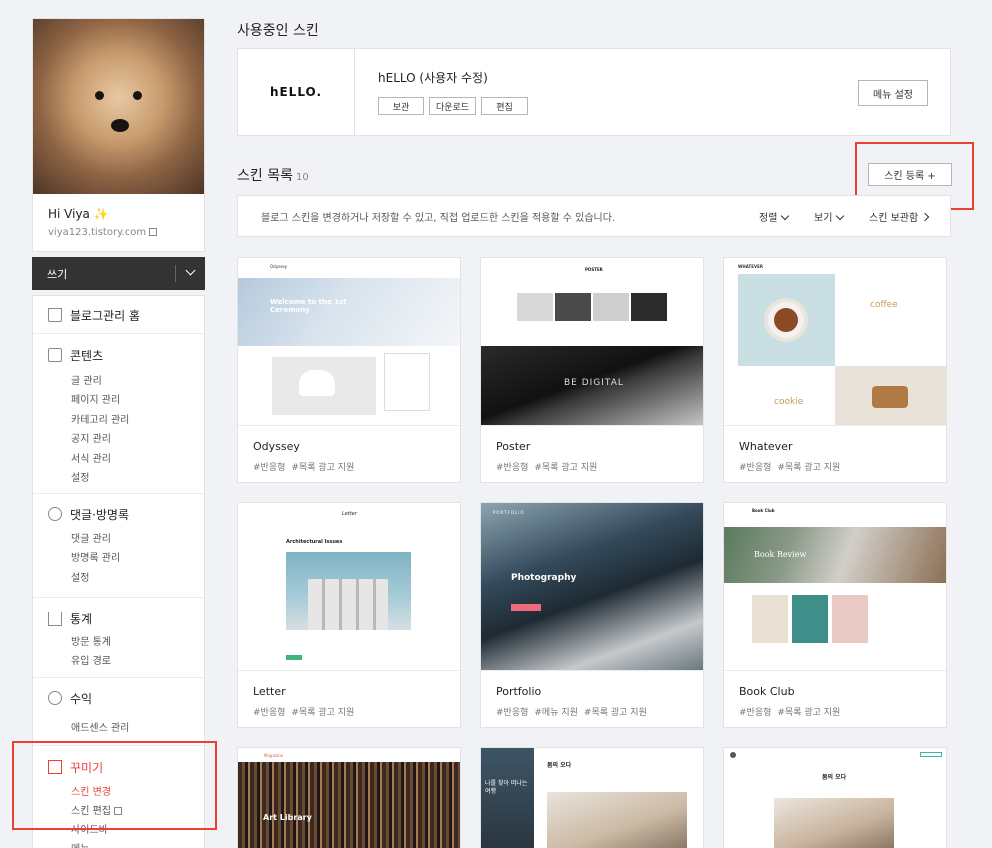 The width and height of the screenshot is (992, 848). I want to click on sort-dropdown: 정렬, so click(774, 216).